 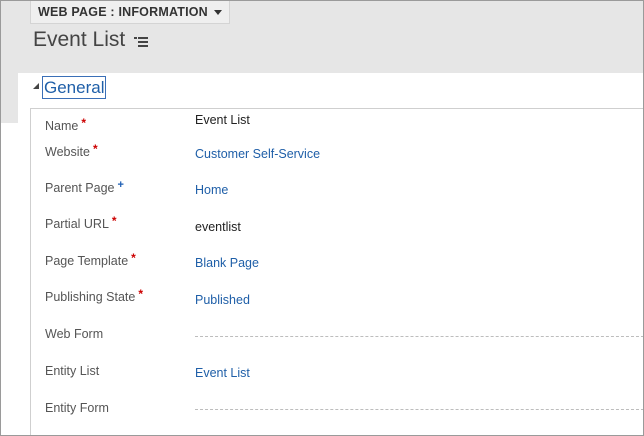 What do you see at coordinates (222, 120) in the screenshot?
I see `field-value-name: Event List` at bounding box center [222, 120].